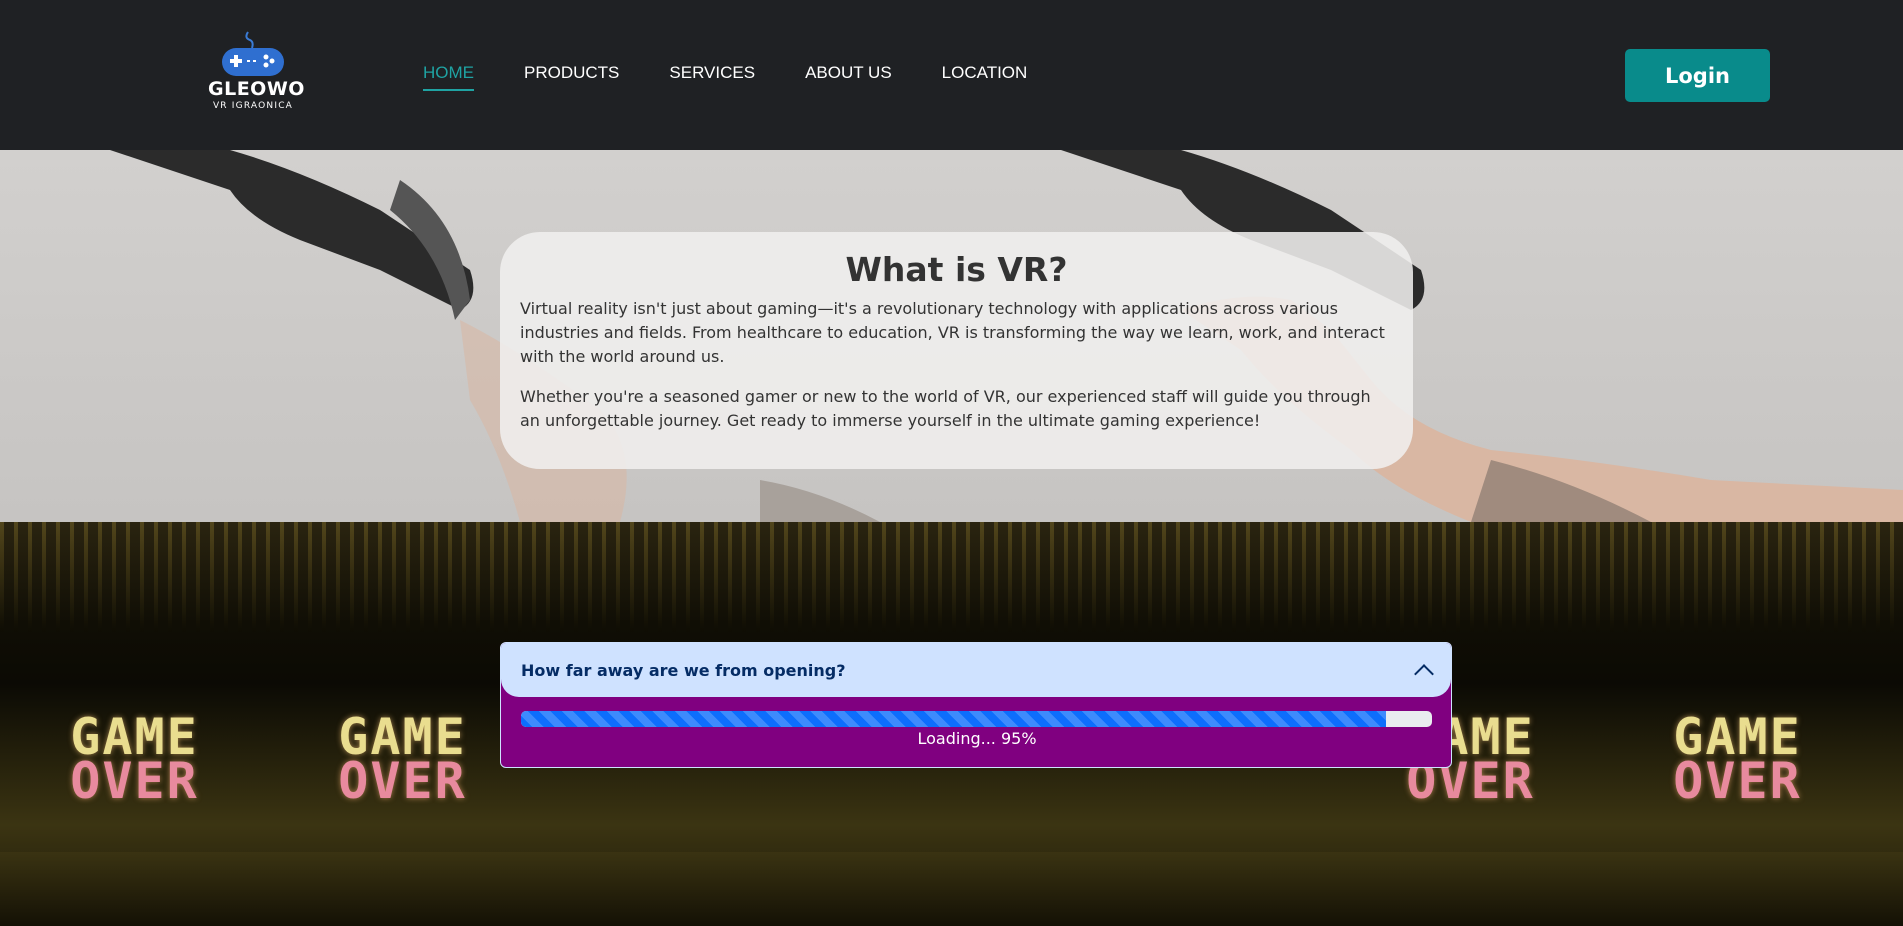 This screenshot has height=926, width=1903. I want to click on brand-name: GLEOWO, so click(256, 89).